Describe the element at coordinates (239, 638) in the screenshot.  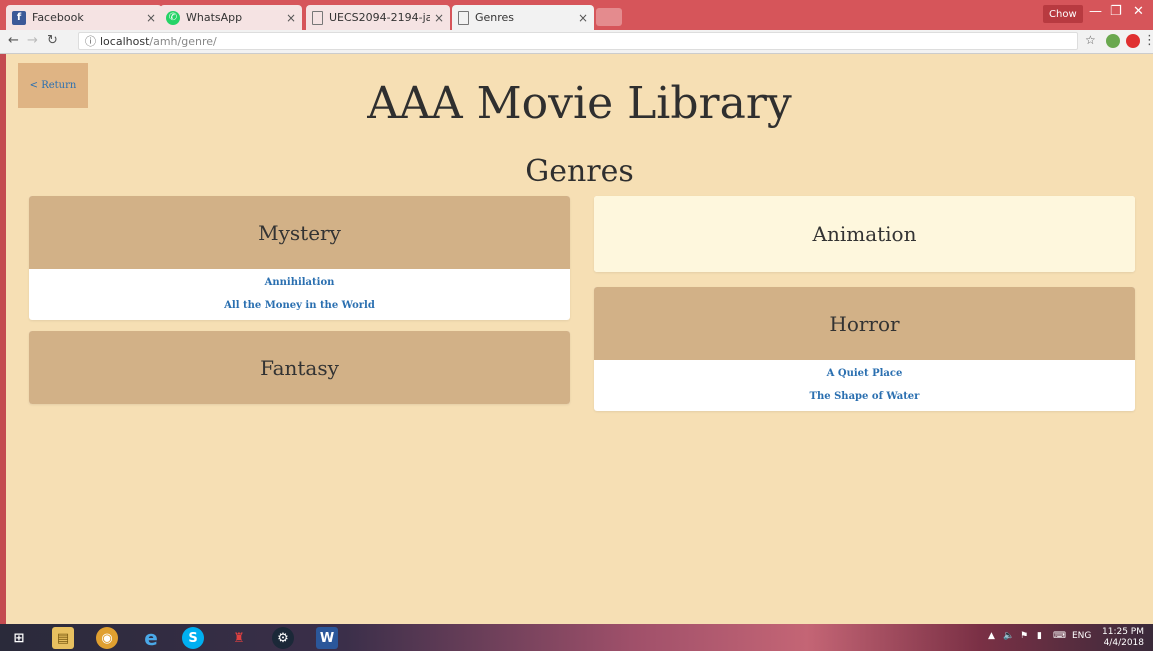
I see `app-icon: ♜` at that location.